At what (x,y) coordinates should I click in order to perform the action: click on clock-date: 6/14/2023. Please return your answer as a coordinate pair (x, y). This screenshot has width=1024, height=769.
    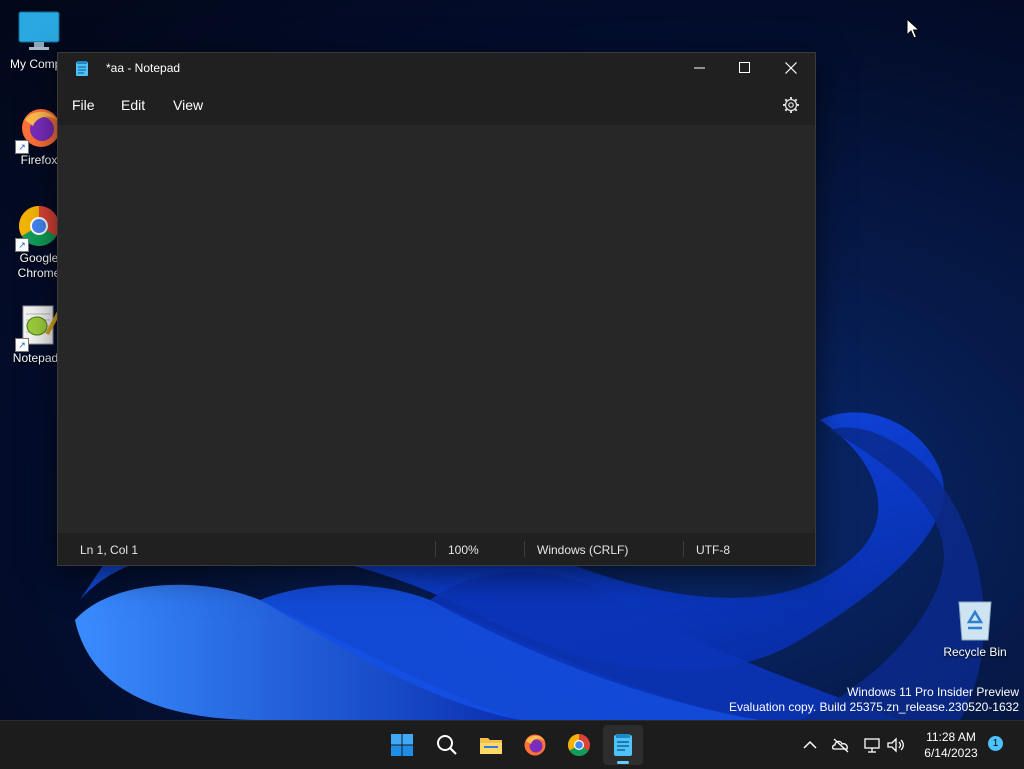
    Looking at the image, I should click on (951, 753).